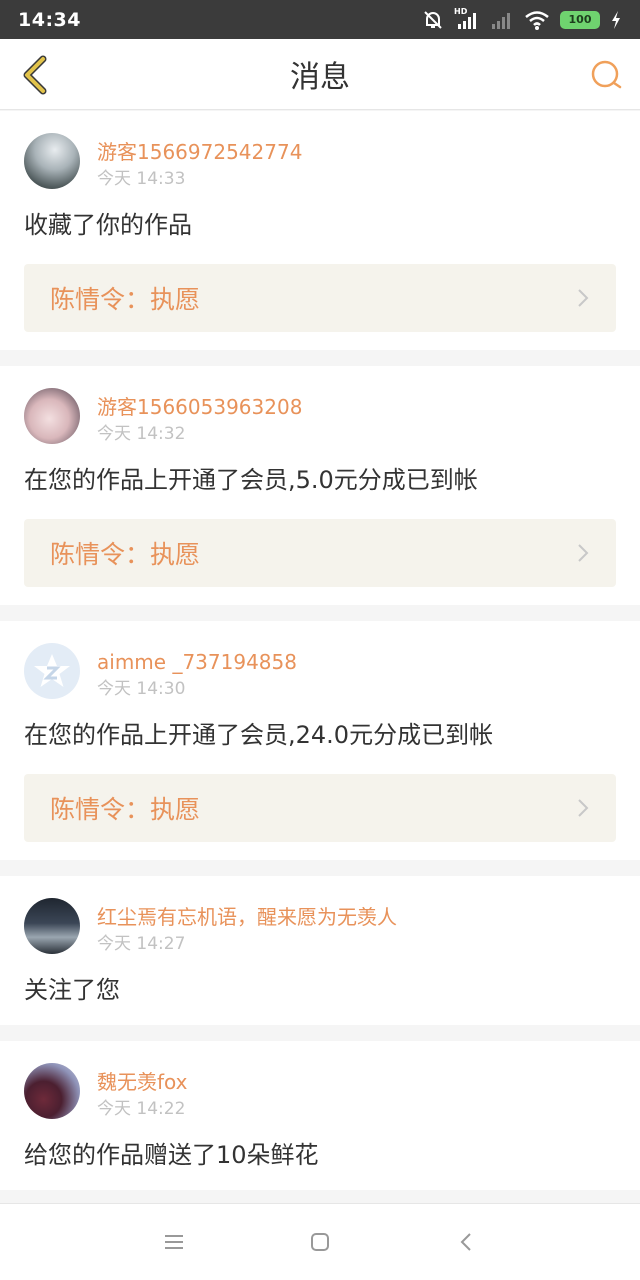  I want to click on user-name: 游客1566053963208, so click(199, 407).